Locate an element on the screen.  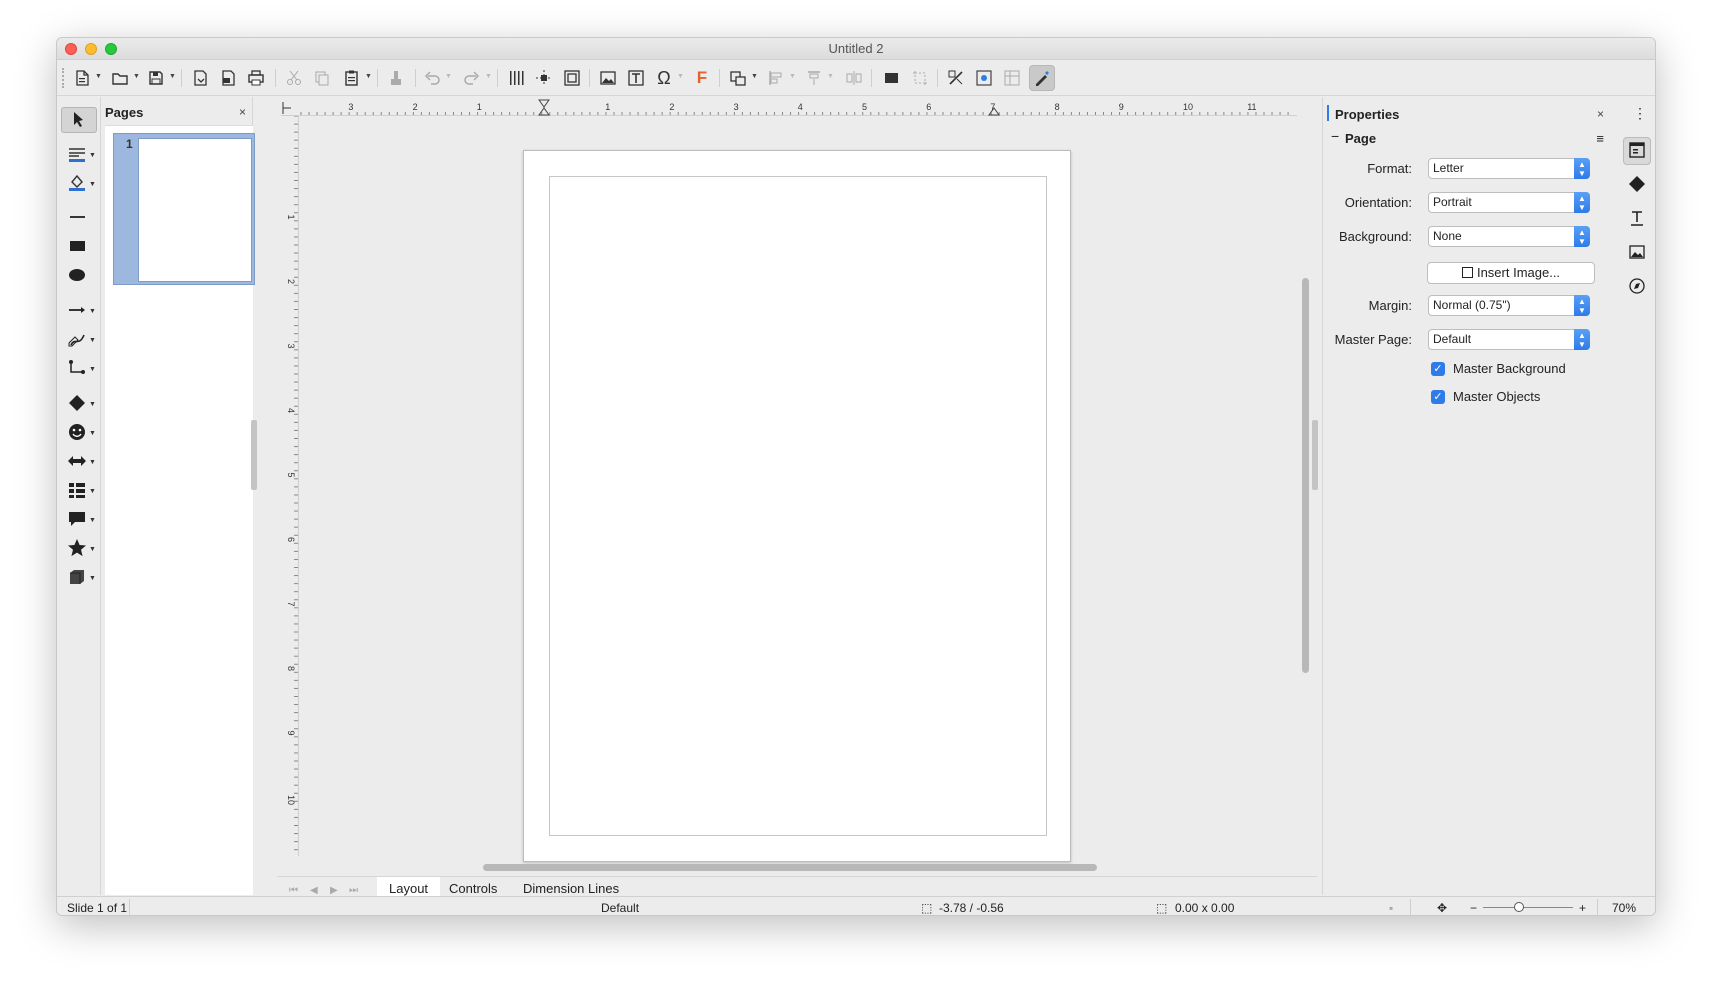
callouts-tool: ▼ is located at coordinates (79, 520).